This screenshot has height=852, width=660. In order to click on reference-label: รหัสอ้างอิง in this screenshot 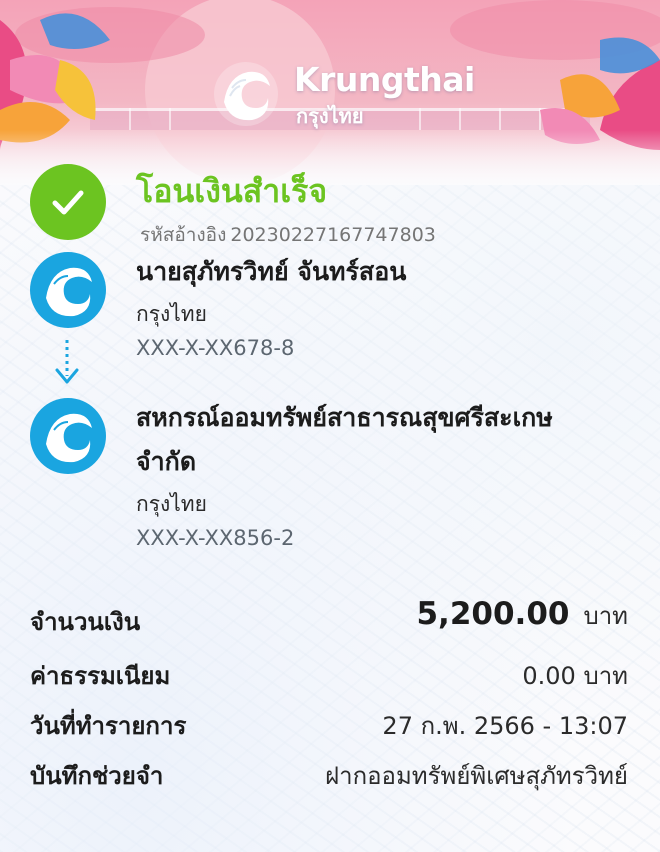, I will do `click(183, 235)`.